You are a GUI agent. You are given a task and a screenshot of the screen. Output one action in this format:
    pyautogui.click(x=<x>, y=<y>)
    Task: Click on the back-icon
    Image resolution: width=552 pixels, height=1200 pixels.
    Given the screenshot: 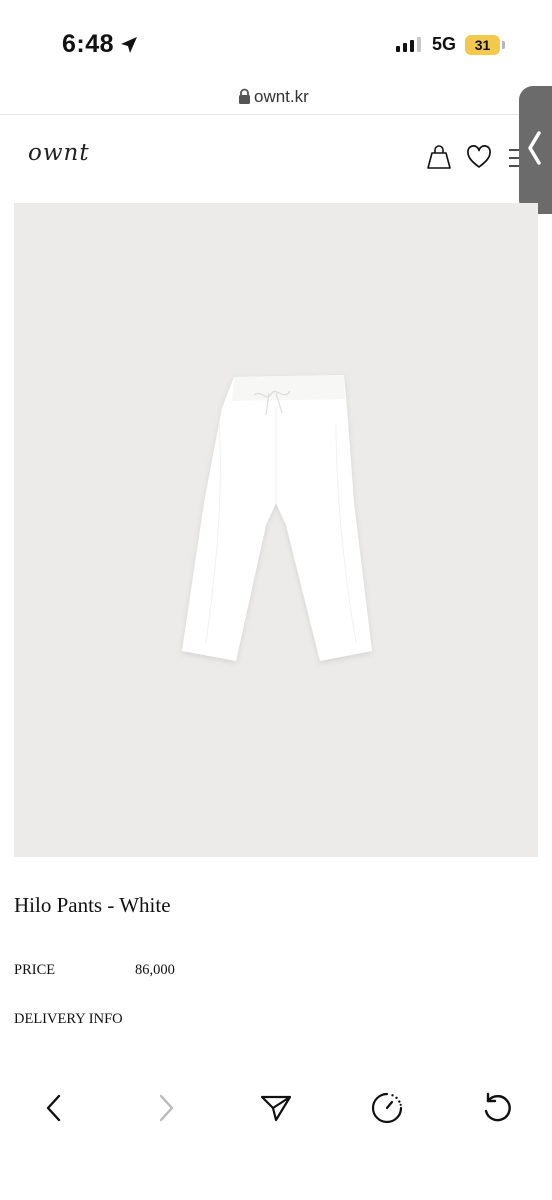 What is the action you would take?
    pyautogui.click(x=54, y=1108)
    